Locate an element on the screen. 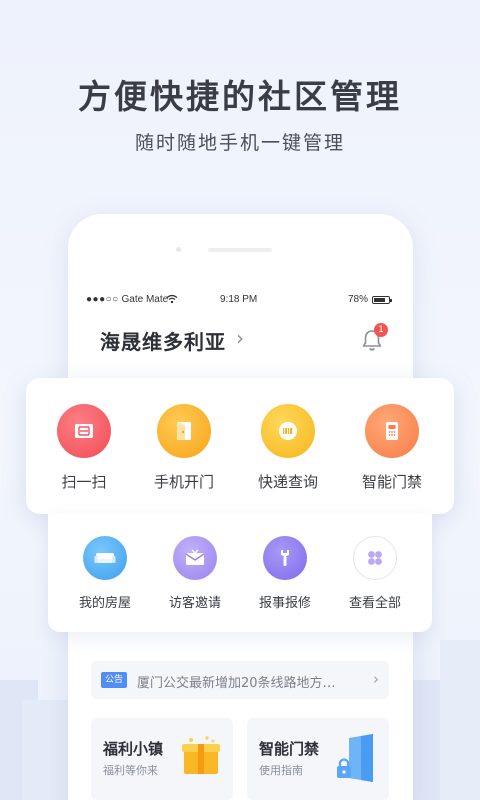  quick-action-label: 智能门禁 is located at coordinates (391, 482).